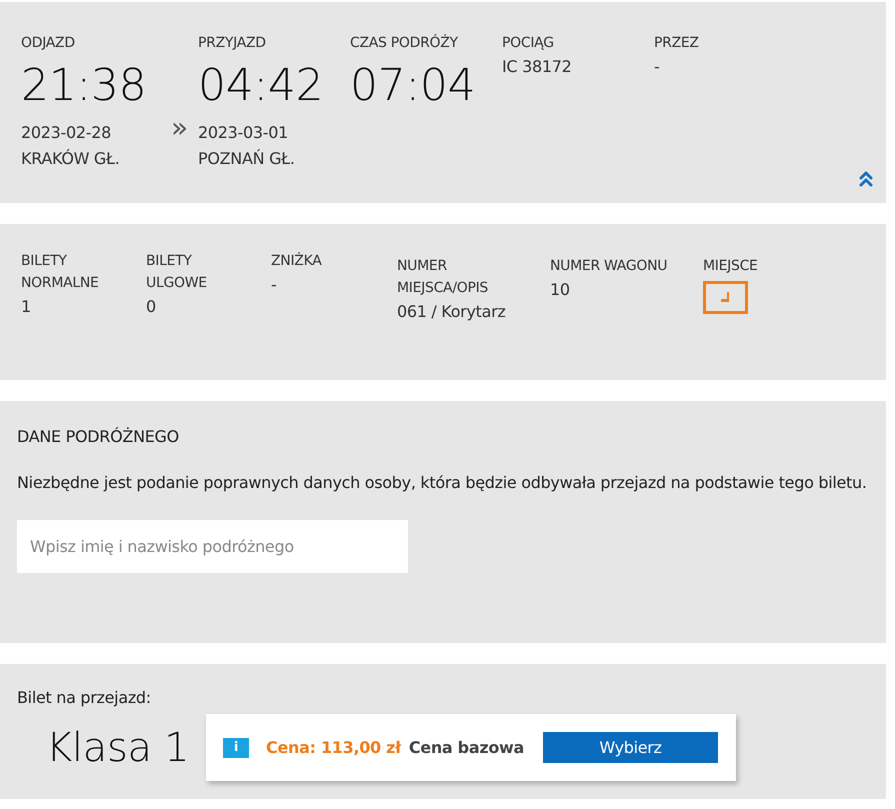 The image size is (895, 809). Describe the element at coordinates (560, 290) in the screenshot. I see `field-value: 10` at that location.